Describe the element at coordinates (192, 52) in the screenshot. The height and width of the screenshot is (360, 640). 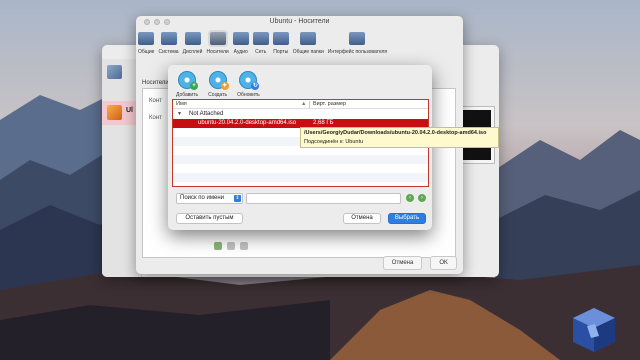
I see `tab-label: Дисплей` at that location.